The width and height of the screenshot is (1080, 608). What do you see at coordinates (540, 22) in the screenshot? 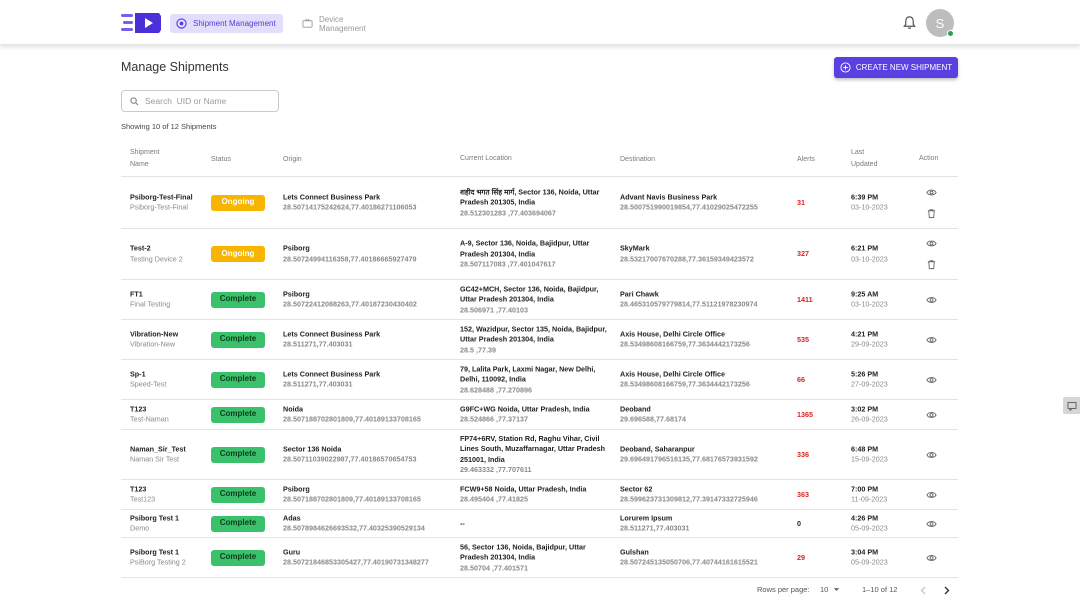
I see `top-bar: Shipment Management Device Management S` at bounding box center [540, 22].